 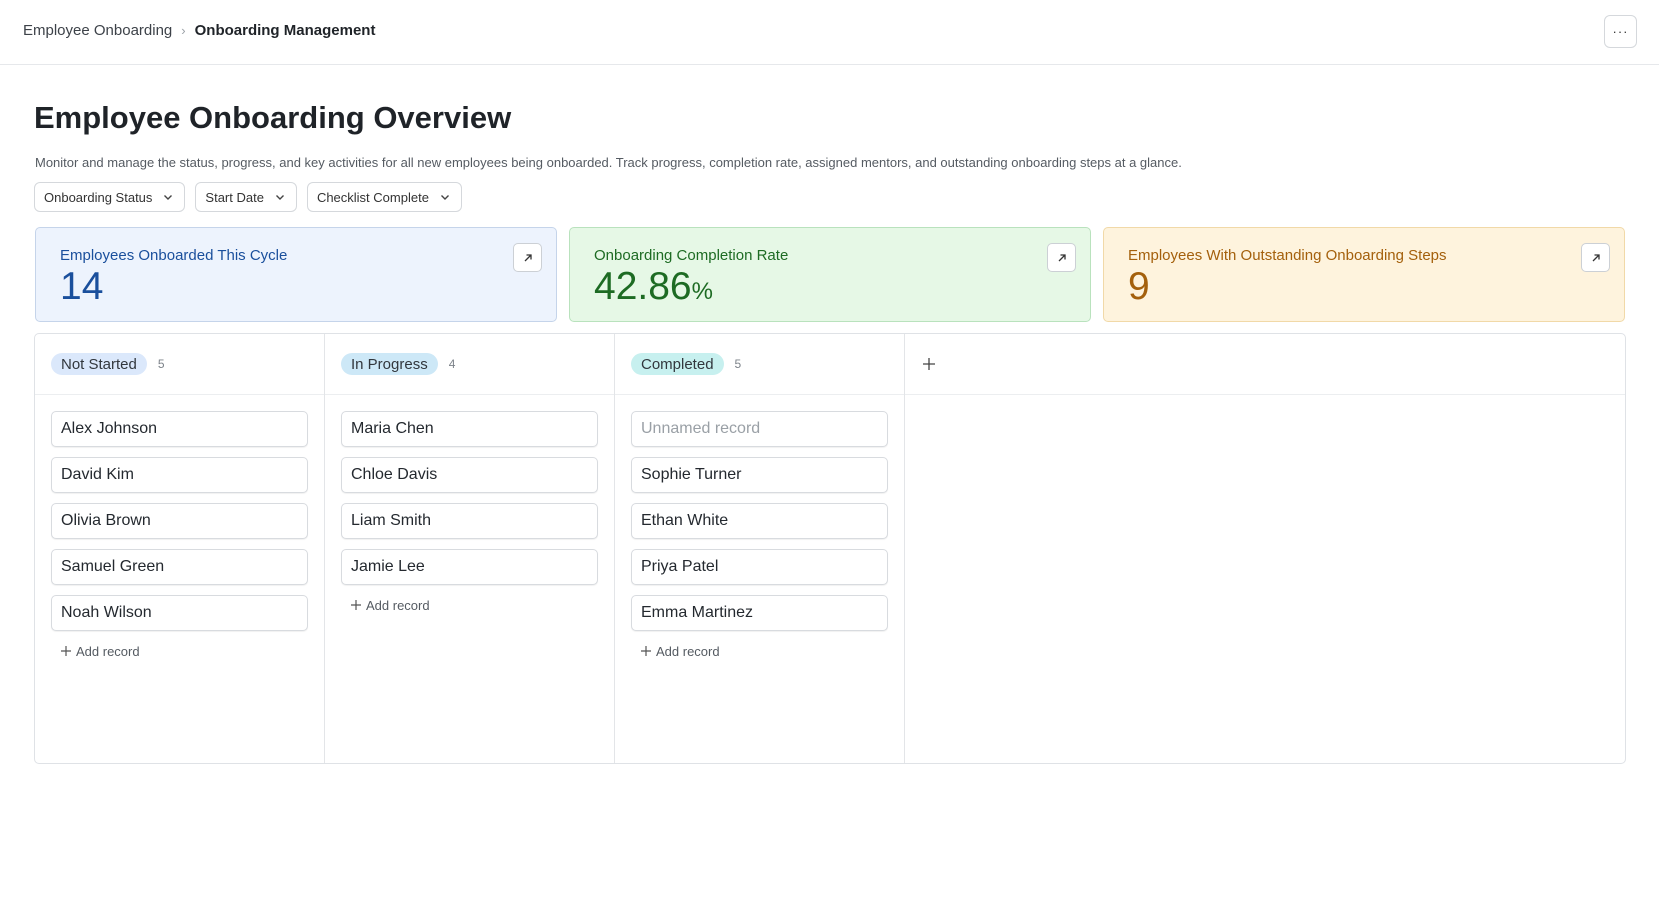 I want to click on status-badge: Completed, so click(x=677, y=364).